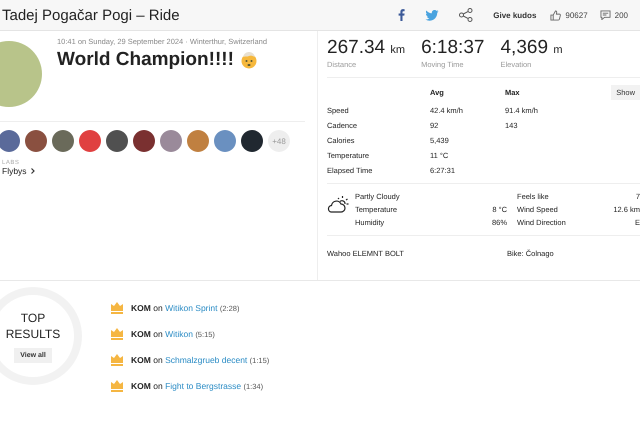 The width and height of the screenshot is (640, 426). What do you see at coordinates (531, 48) in the screenshot?
I see `stat-value: 4,369 m` at bounding box center [531, 48].